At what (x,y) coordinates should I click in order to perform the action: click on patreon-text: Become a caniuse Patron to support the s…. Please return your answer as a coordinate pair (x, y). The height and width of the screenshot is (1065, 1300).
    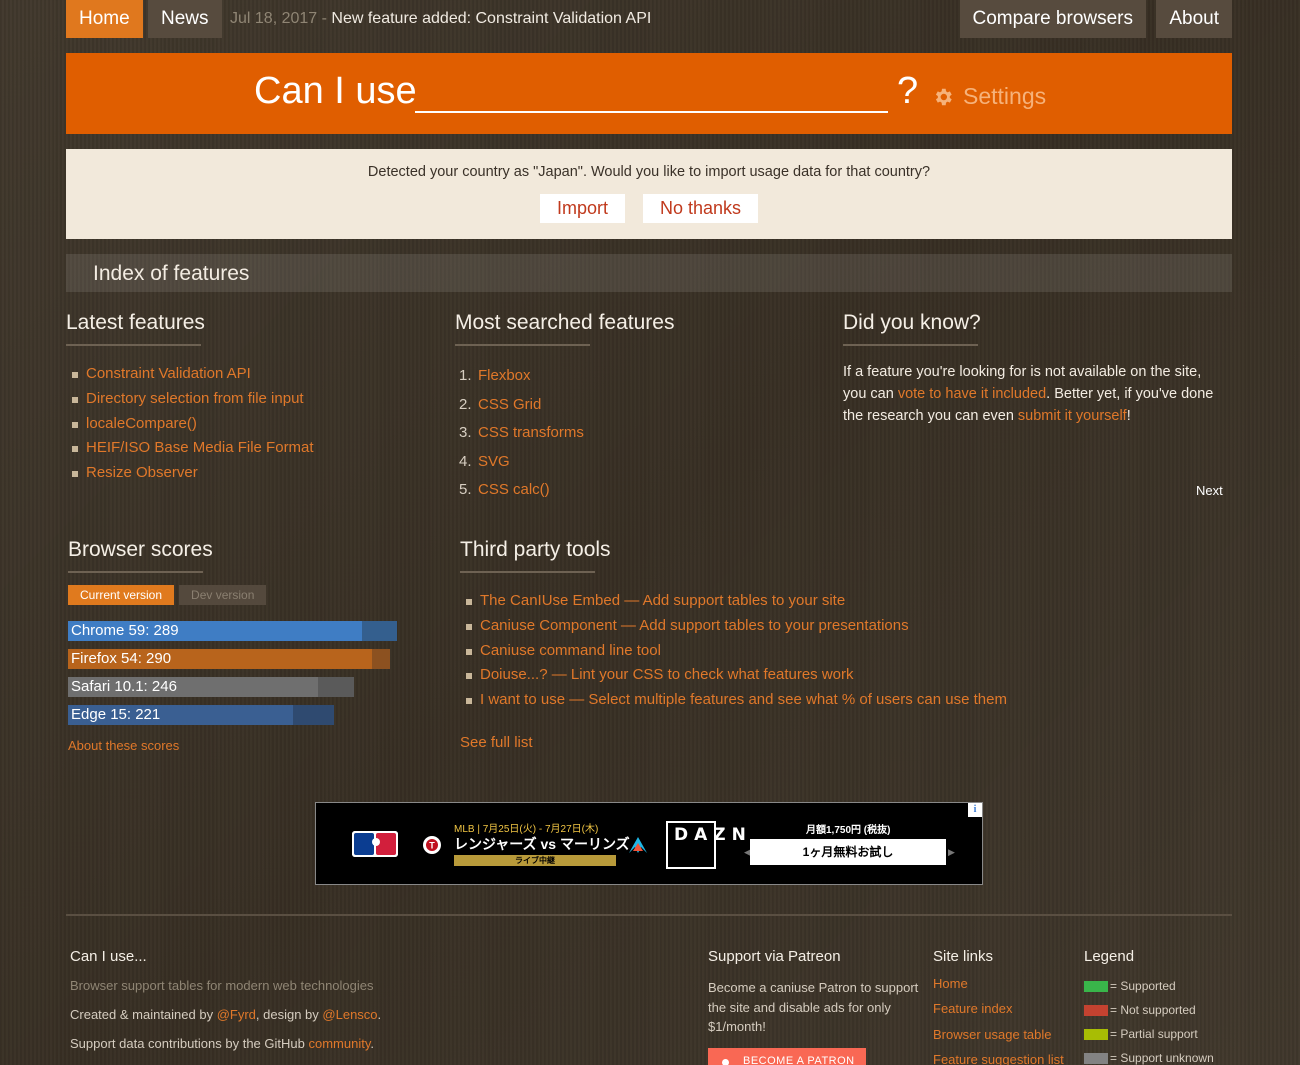
    Looking at the image, I should click on (813, 1007).